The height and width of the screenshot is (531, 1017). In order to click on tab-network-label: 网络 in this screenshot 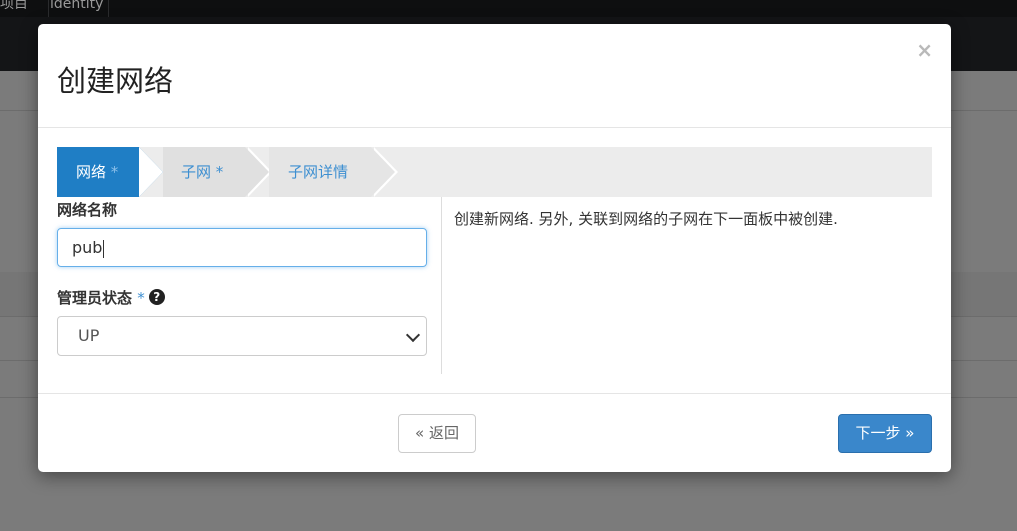, I will do `click(91, 172)`.